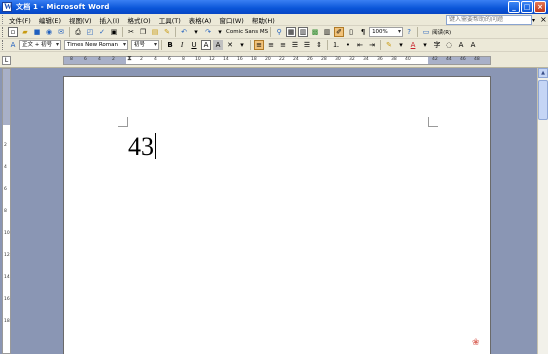  Describe the element at coordinates (123, 122) in the screenshot. I see `crop-mark-top-left` at that location.